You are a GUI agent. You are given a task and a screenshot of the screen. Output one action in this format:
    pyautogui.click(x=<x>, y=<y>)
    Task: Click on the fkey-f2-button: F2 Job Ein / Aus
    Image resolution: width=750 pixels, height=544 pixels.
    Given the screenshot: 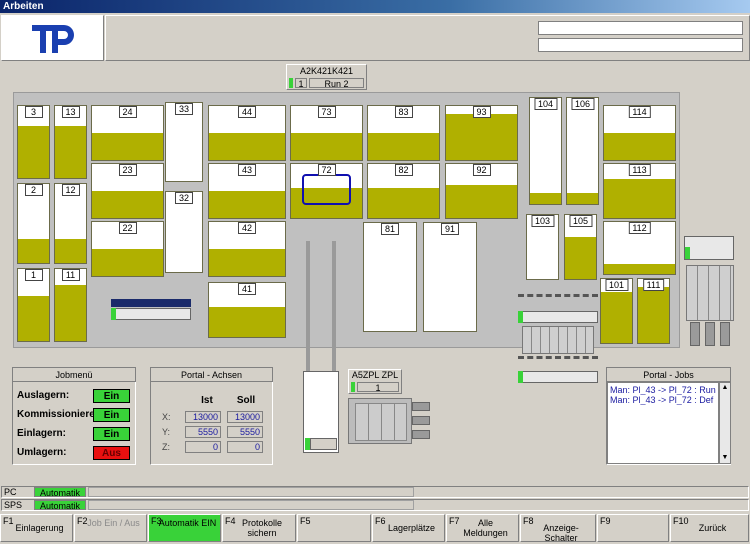 What is the action you would take?
    pyautogui.click(x=110, y=528)
    